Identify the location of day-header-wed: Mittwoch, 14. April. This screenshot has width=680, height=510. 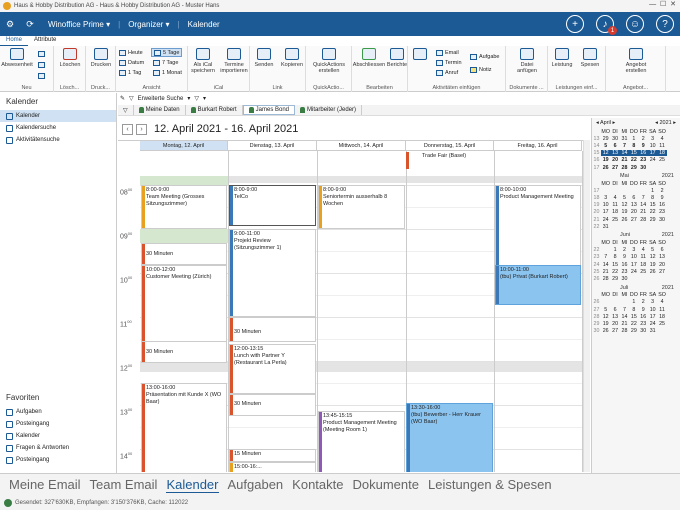
(361, 146).